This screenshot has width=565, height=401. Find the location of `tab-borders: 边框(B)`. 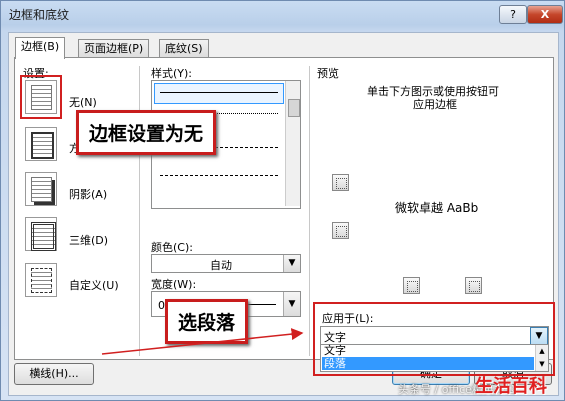

tab-borders: 边框(B) is located at coordinates (40, 48).